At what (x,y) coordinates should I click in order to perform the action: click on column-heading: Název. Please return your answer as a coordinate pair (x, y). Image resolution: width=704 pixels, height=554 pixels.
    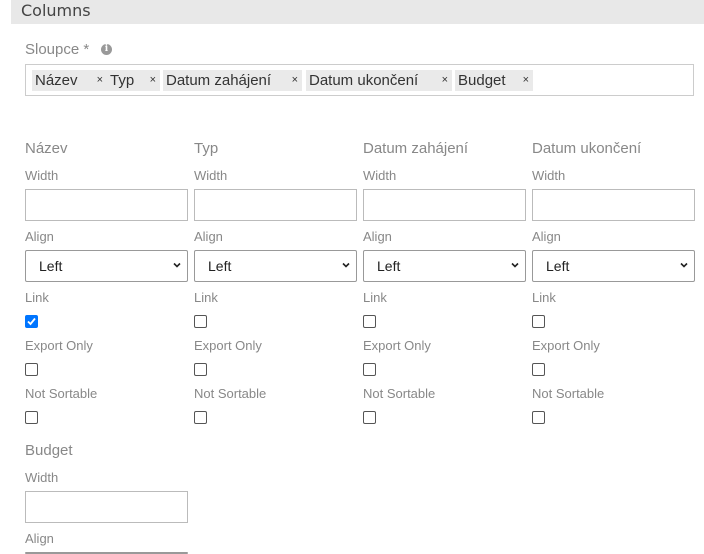
    Looking at the image, I should click on (46, 148).